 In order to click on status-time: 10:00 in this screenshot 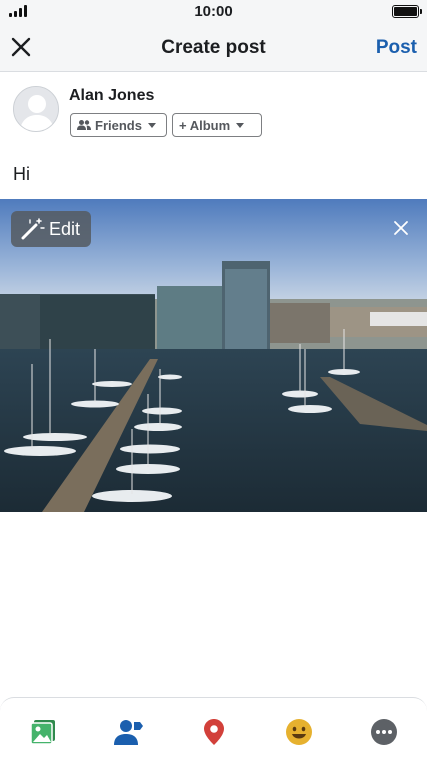, I will do `click(213, 11)`.